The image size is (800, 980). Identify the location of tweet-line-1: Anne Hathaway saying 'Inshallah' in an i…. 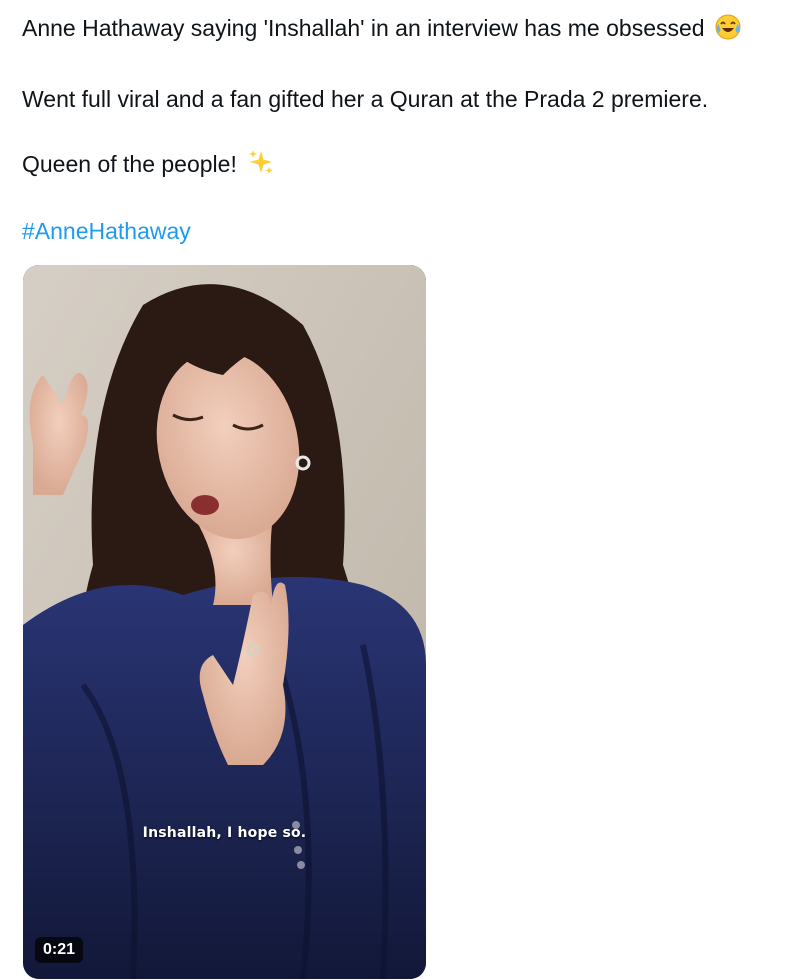
(381, 30).